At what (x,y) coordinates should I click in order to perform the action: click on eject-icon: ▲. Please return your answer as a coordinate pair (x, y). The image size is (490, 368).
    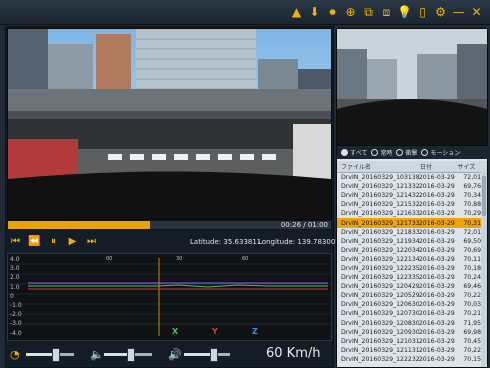
    Looking at the image, I should click on (296, 11).